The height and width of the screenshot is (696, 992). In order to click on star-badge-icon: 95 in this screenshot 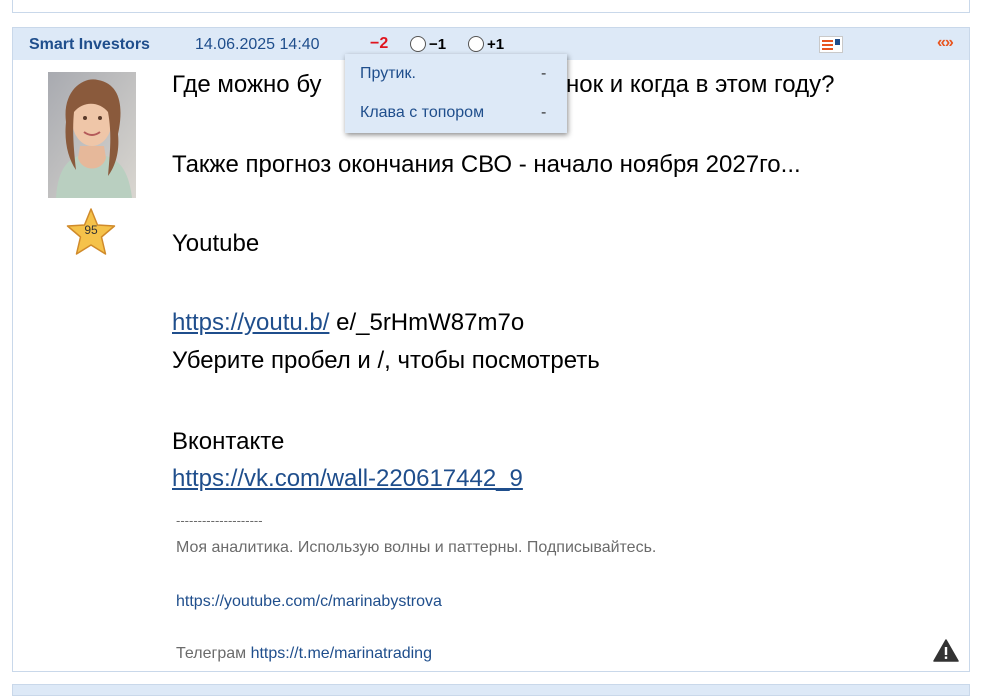, I will do `click(91, 233)`.